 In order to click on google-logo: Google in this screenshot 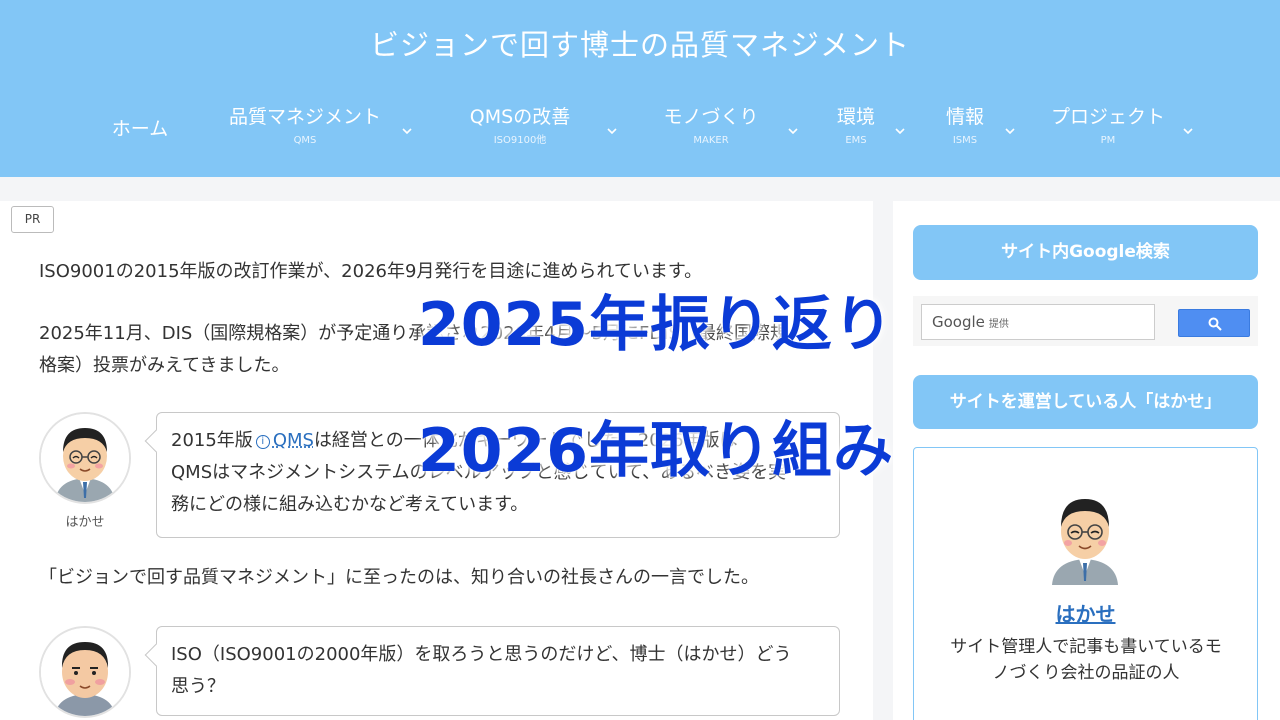, I will do `click(958, 322)`.